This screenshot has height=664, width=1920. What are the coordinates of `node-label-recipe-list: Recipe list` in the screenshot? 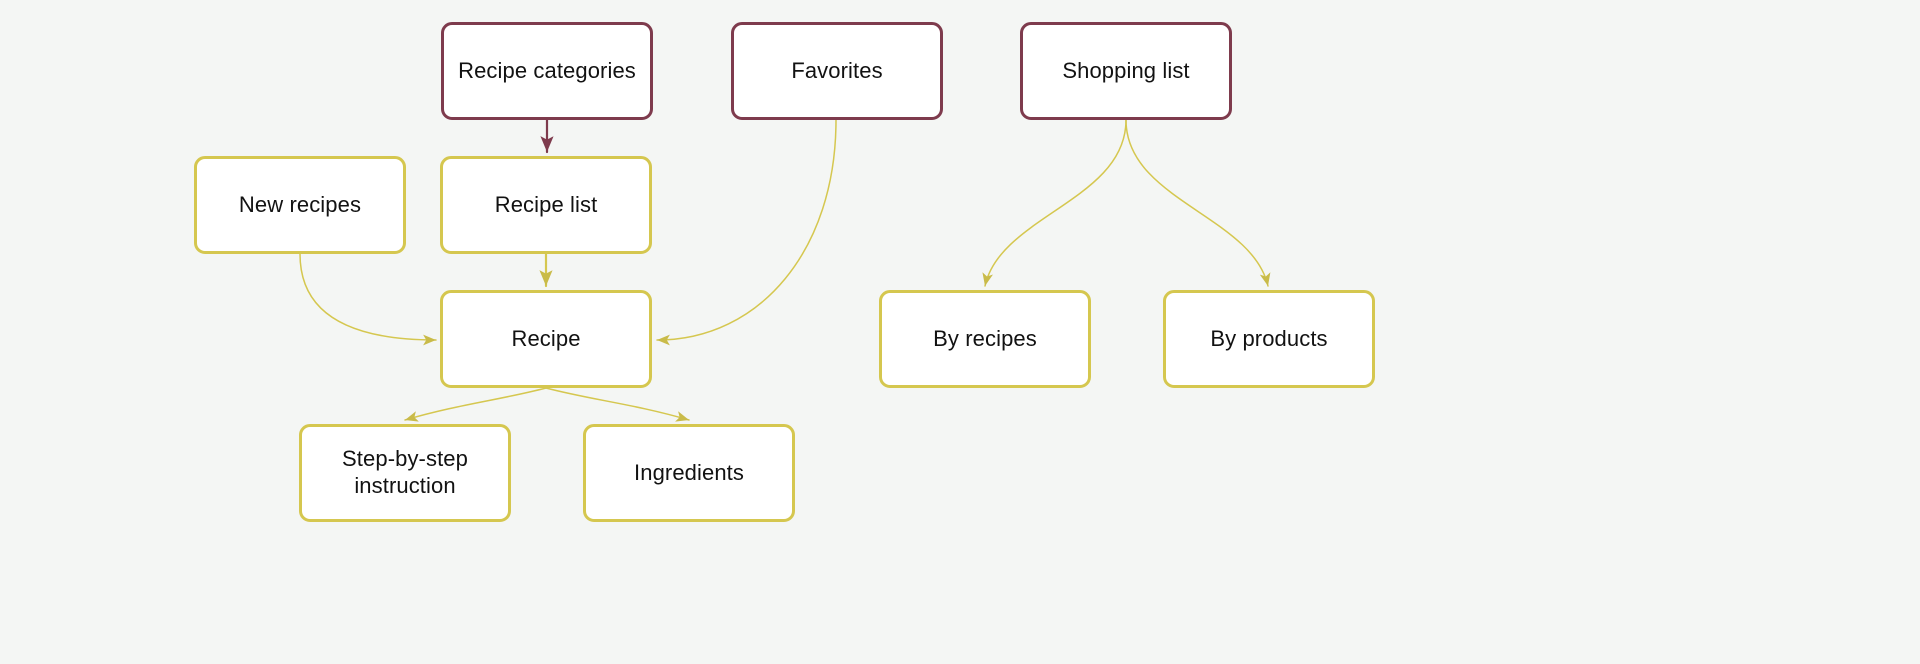 It's located at (546, 204).